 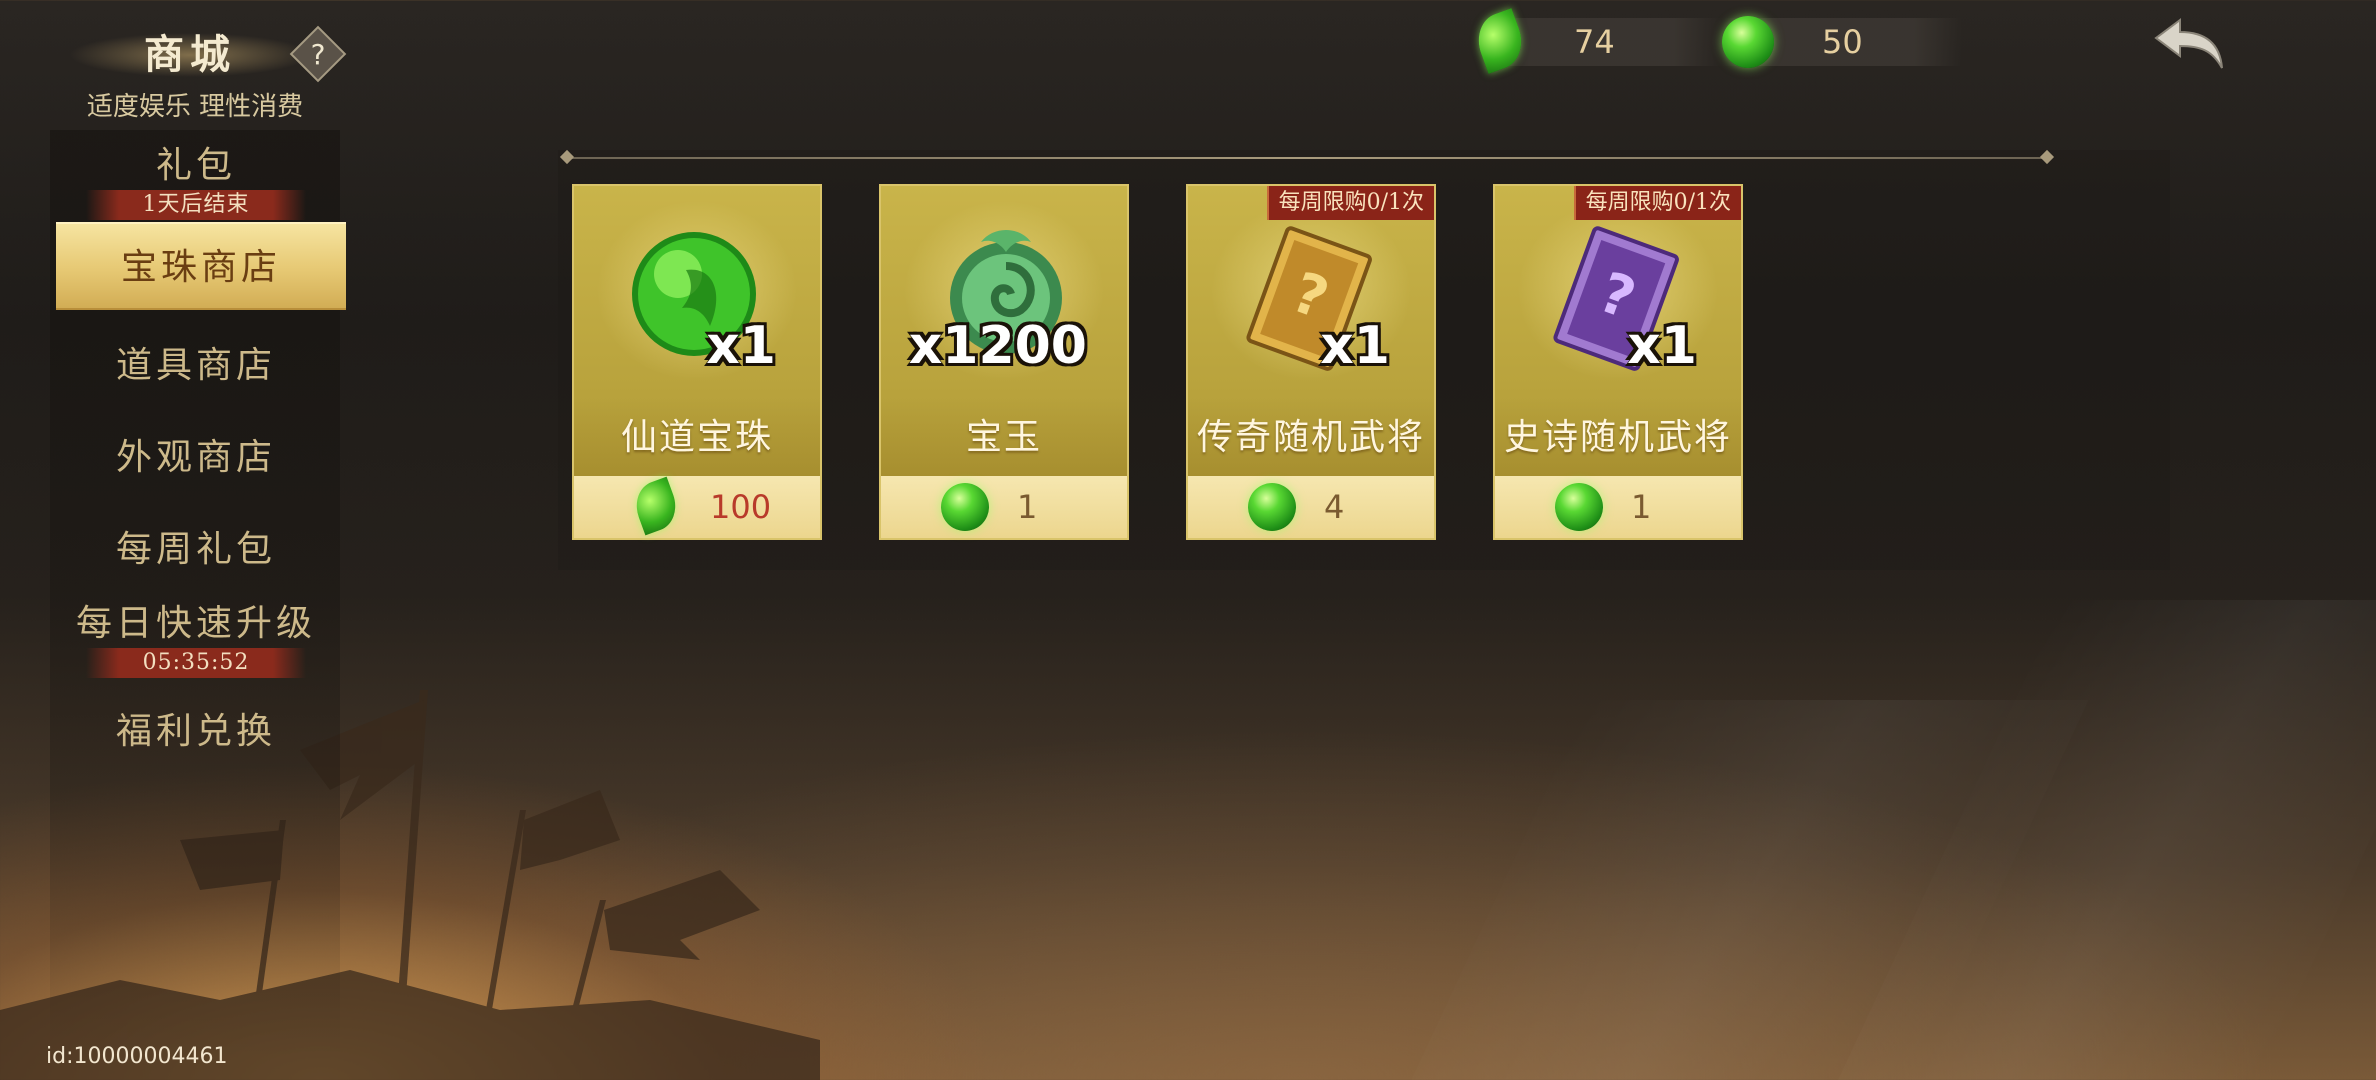 What do you see at coordinates (196, 663) in the screenshot?
I see `countdown-badge: 05:35:52` at bounding box center [196, 663].